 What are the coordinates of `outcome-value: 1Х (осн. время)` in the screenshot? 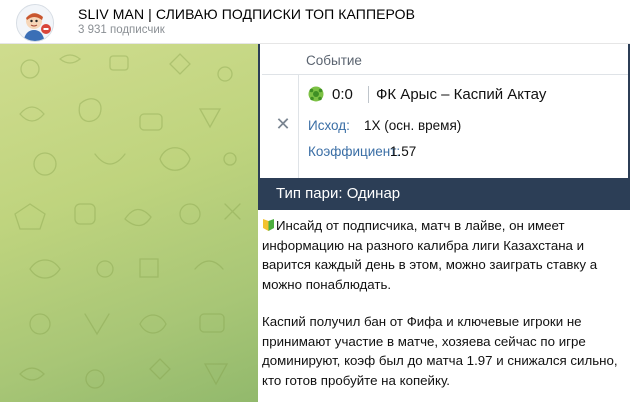 It's located at (413, 125).